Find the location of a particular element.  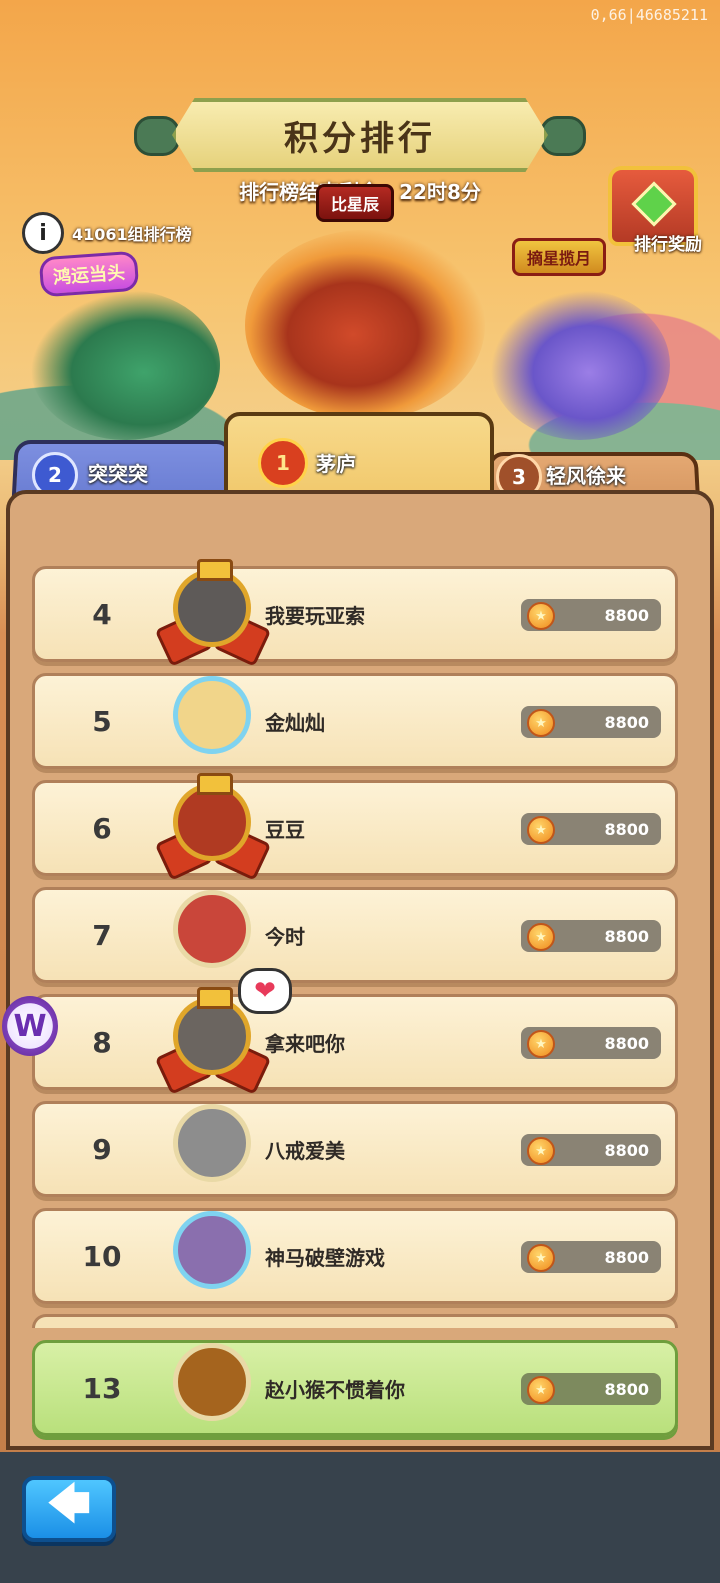

list-item: 10 神马破壁游戏 ★ 8800 is located at coordinates (355, 1256).